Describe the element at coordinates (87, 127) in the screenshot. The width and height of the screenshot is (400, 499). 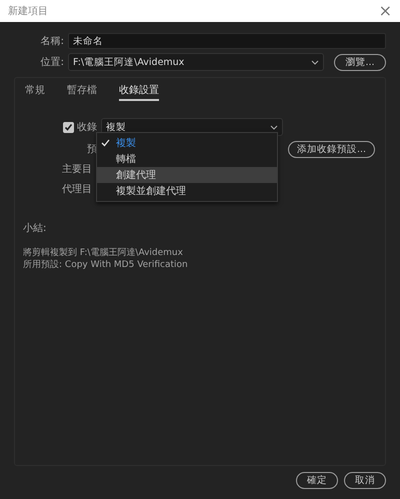
I see `ingest-label: 收錄` at that location.